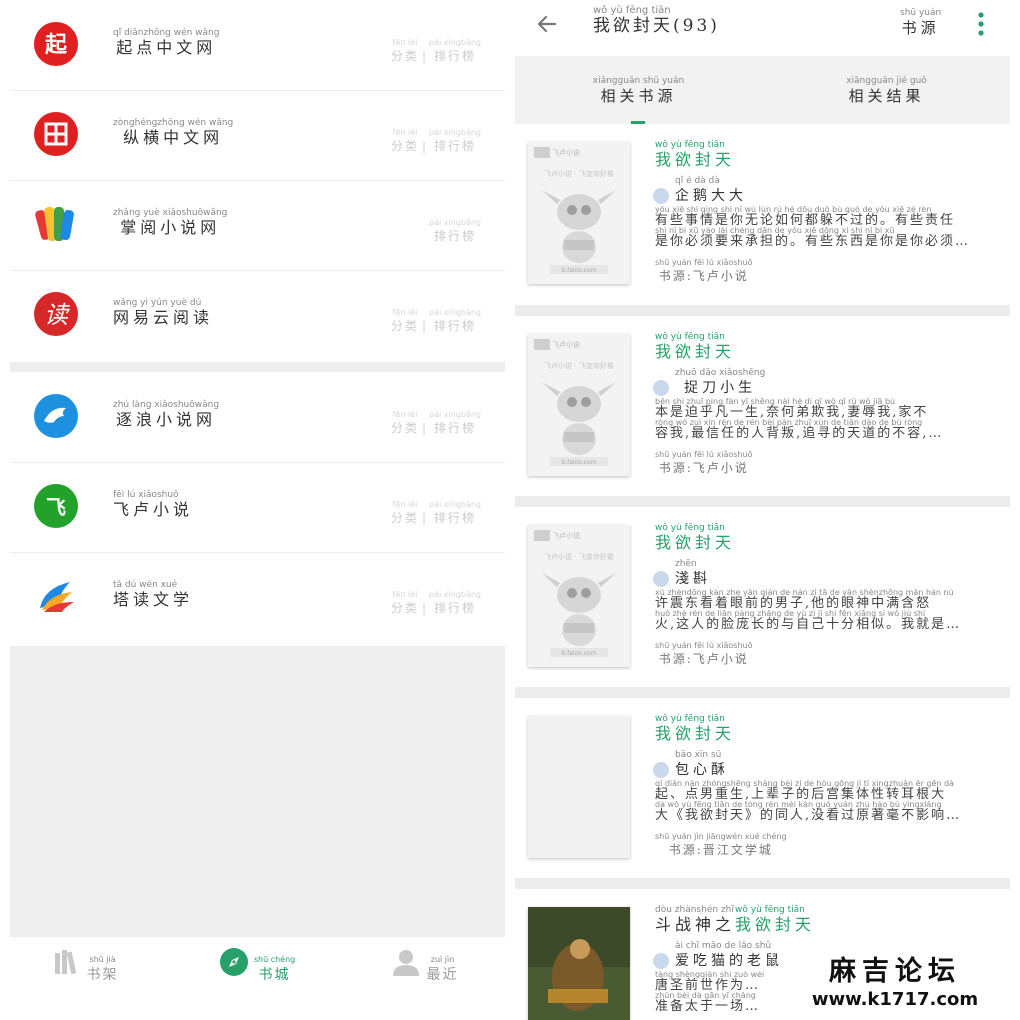 The width and height of the screenshot is (1020, 1020). I want to click on page-title-text: 我欲封天(93), so click(656, 26).